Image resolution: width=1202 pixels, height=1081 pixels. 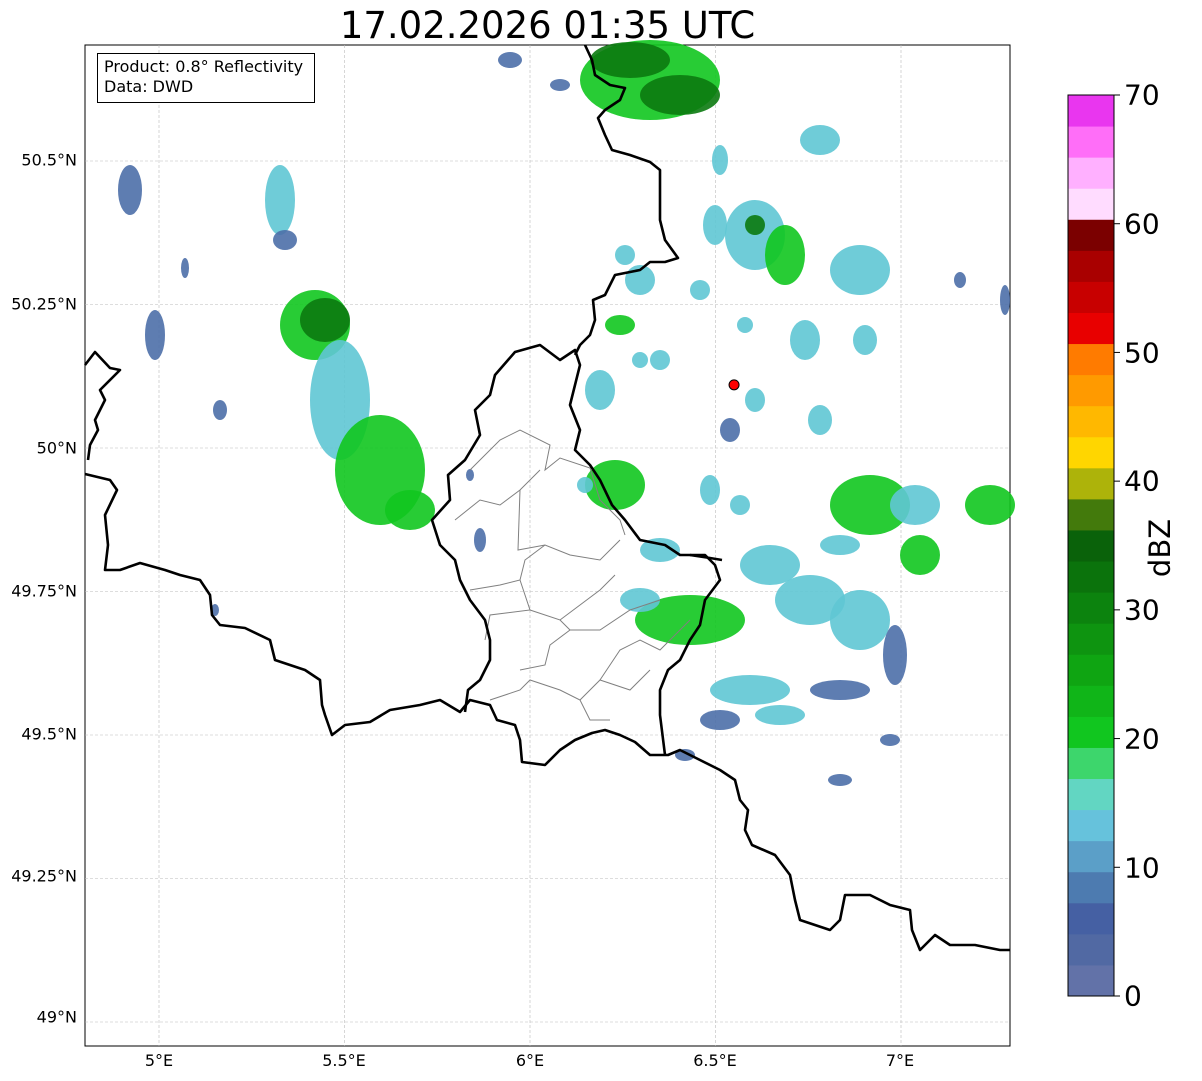 What do you see at coordinates (1142, 739) in the screenshot?
I see `colorbar-tick-20: 20` at bounding box center [1142, 739].